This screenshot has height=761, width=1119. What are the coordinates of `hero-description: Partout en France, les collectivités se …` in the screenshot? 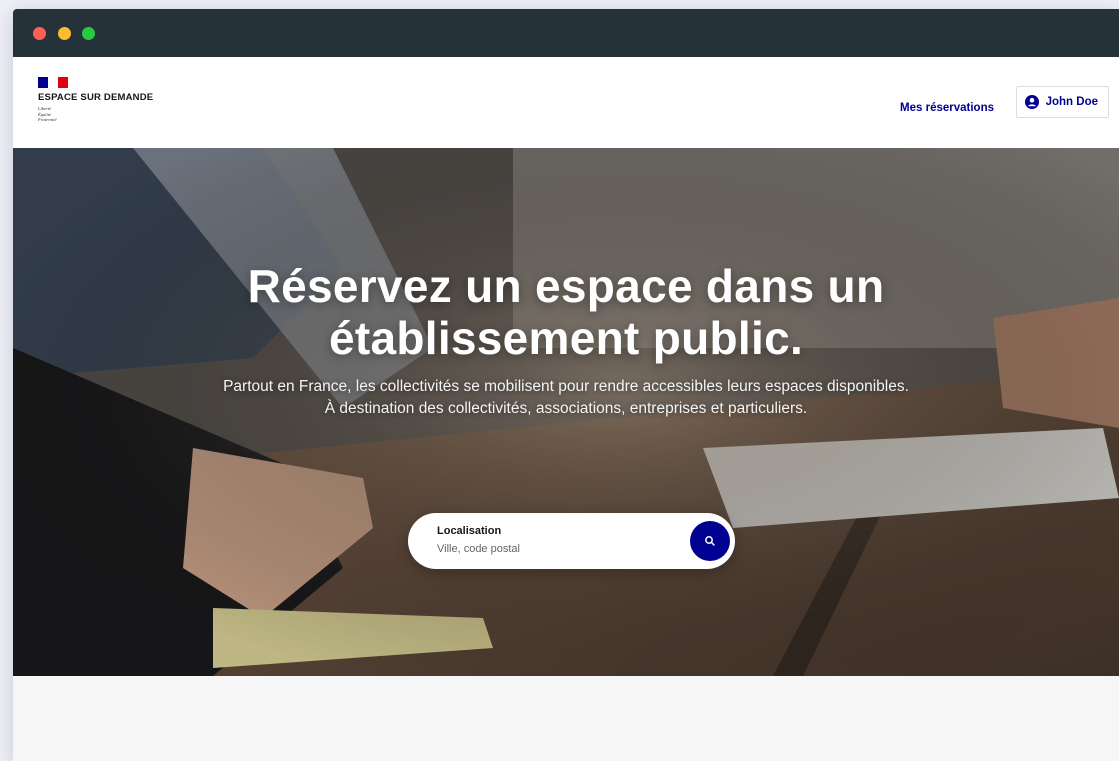 It's located at (566, 397).